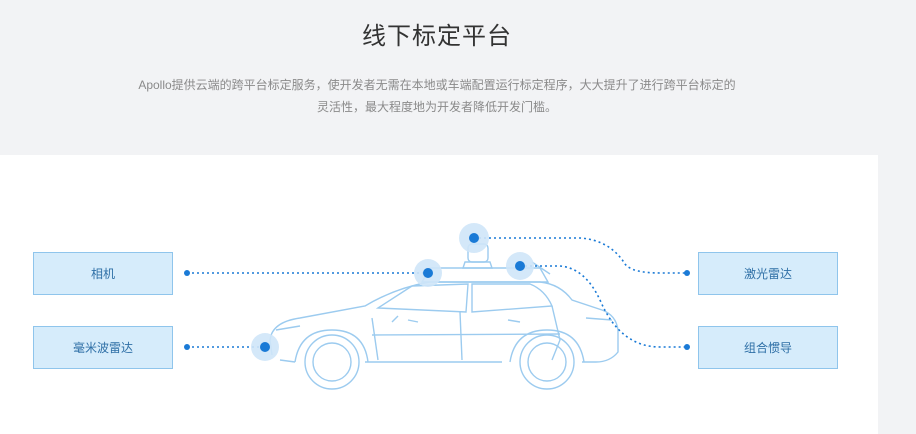  I want to click on camera-label: 相机, so click(102, 274).